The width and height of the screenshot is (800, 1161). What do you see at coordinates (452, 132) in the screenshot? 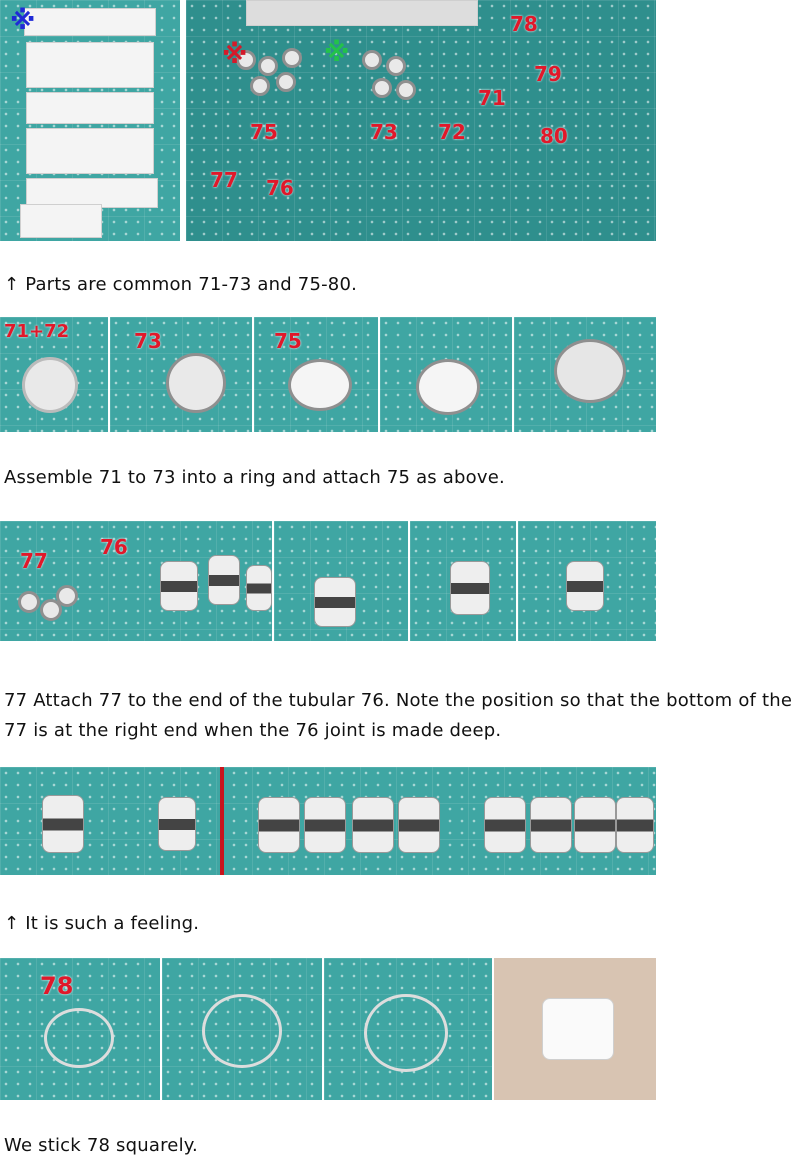
I see `part-label-72: 72` at bounding box center [452, 132].